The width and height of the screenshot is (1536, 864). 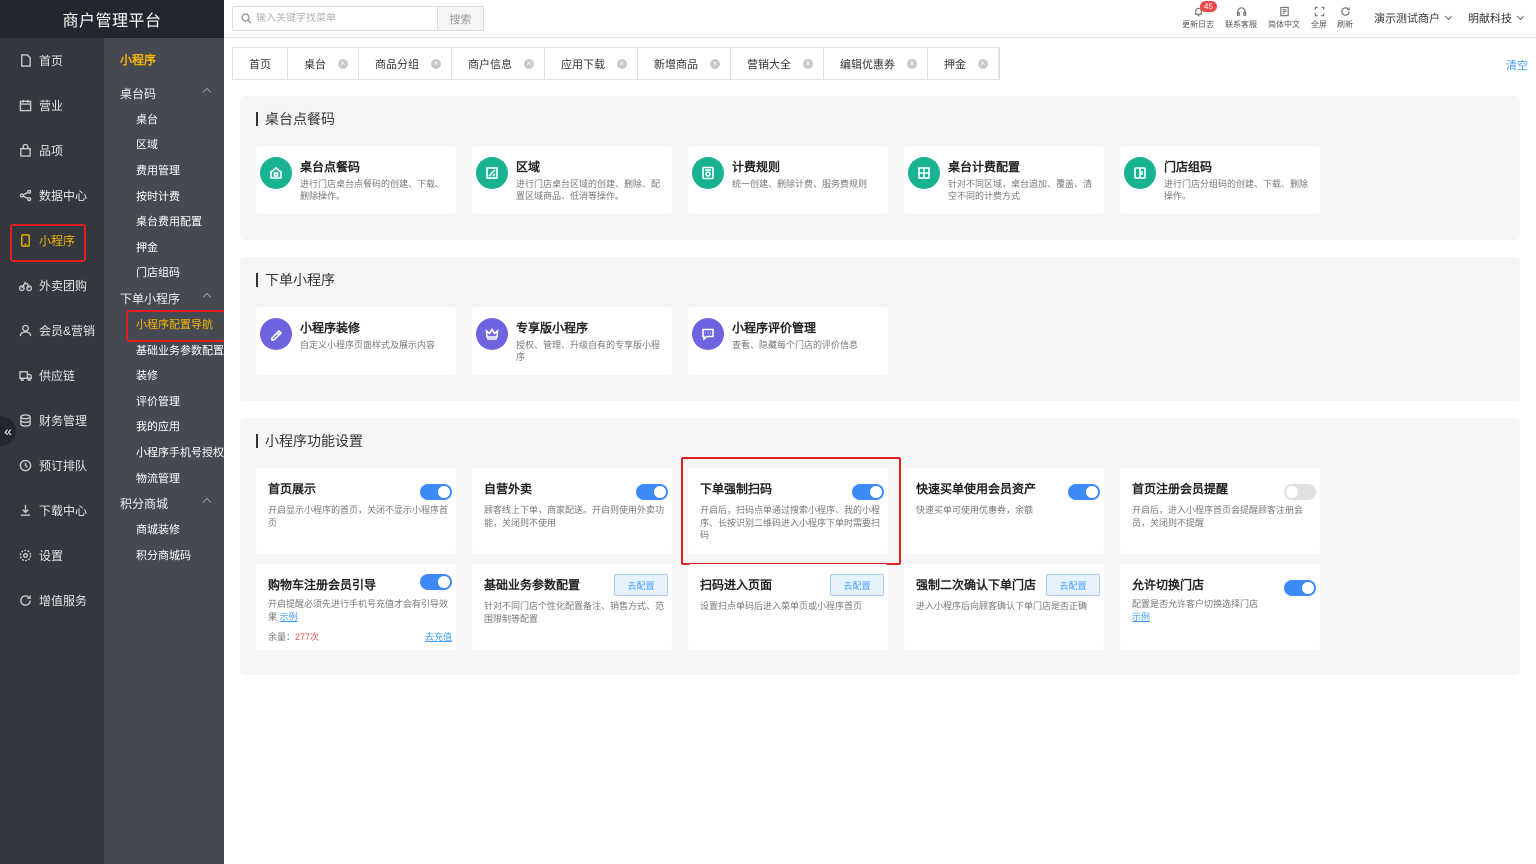 What do you see at coordinates (164, 247) in the screenshot?
I see `sub-item-deposit: 押金` at bounding box center [164, 247].